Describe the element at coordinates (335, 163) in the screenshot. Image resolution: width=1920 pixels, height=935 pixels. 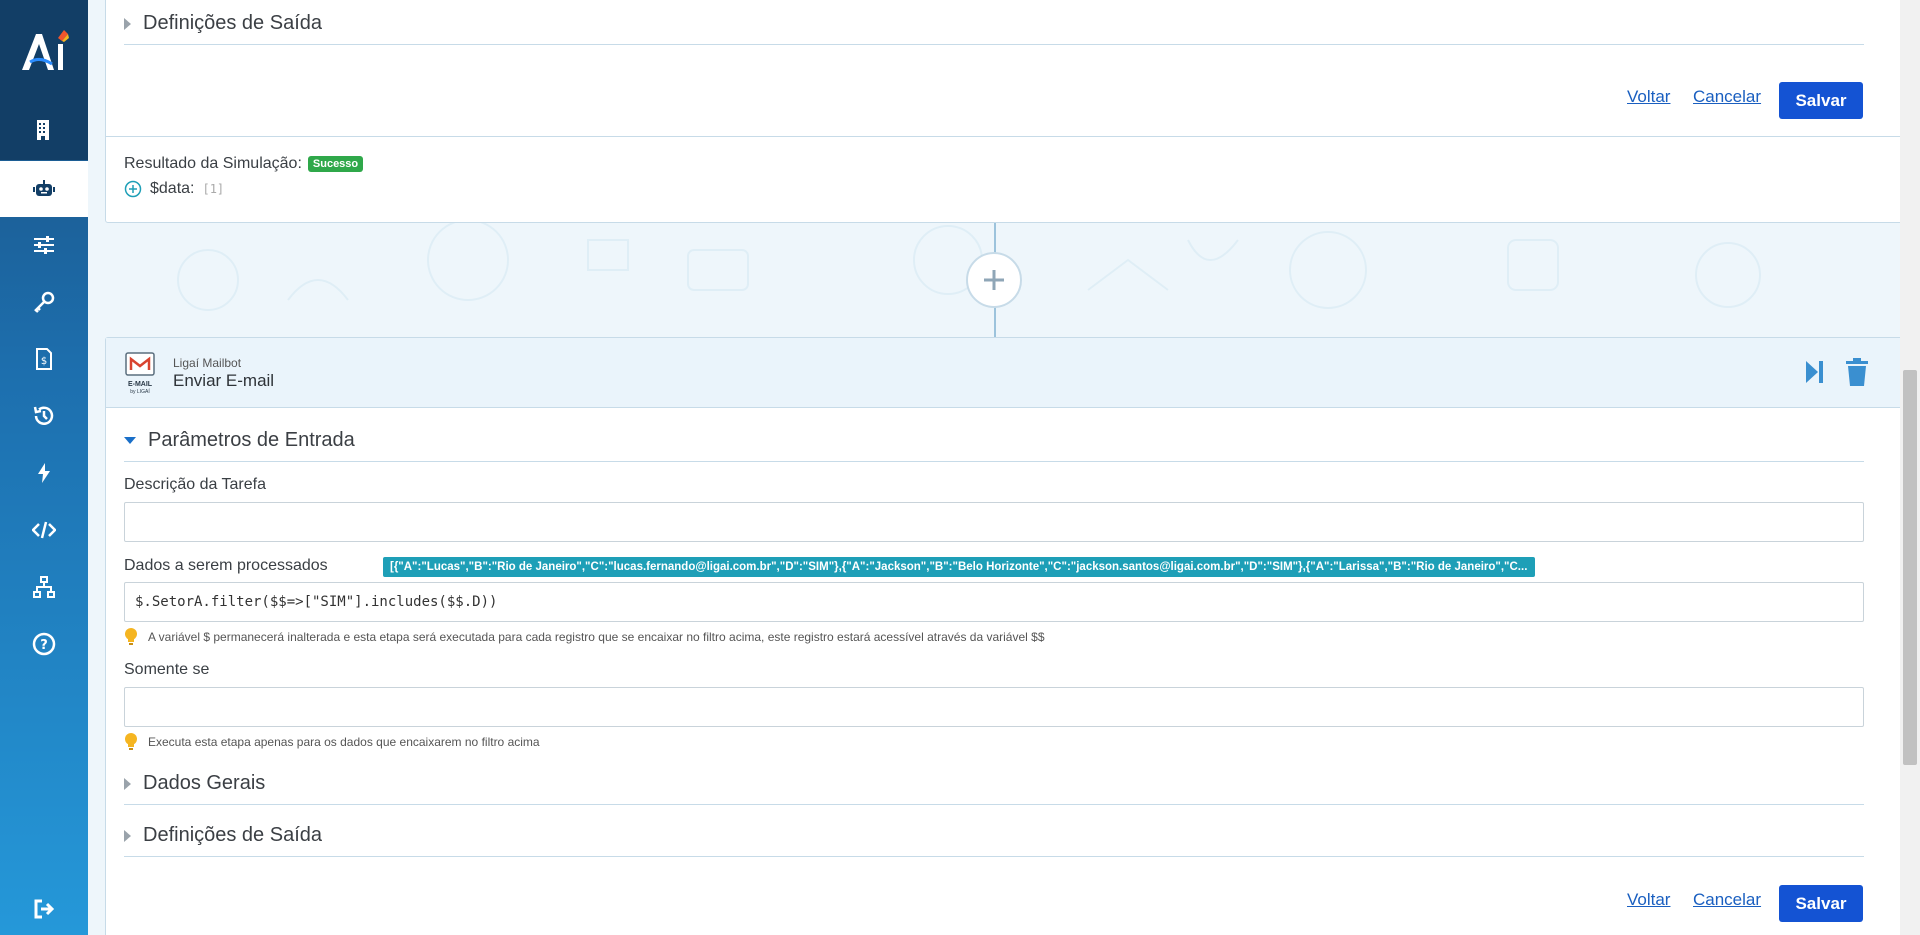
I see `status-badge: Sucesso` at that location.